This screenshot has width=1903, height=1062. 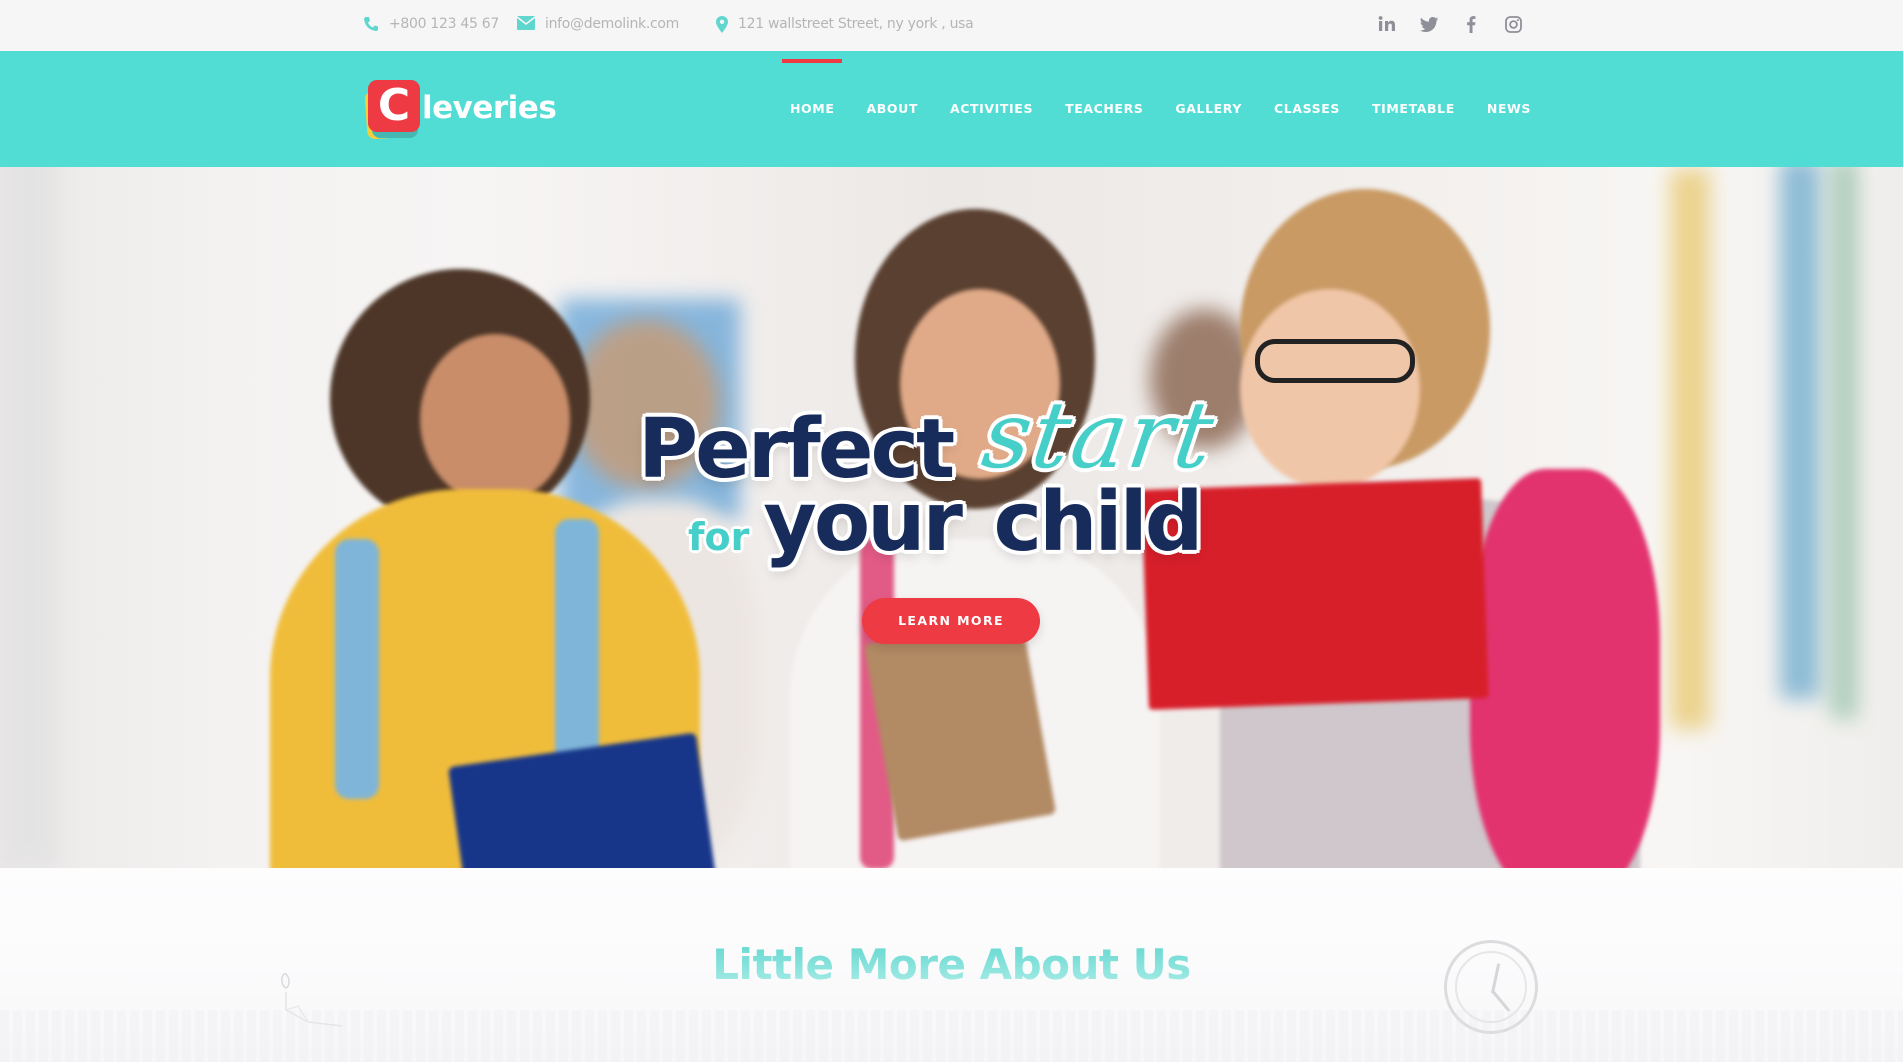 I want to click on hero-girl-right-backpack, so click(x=1565, y=668).